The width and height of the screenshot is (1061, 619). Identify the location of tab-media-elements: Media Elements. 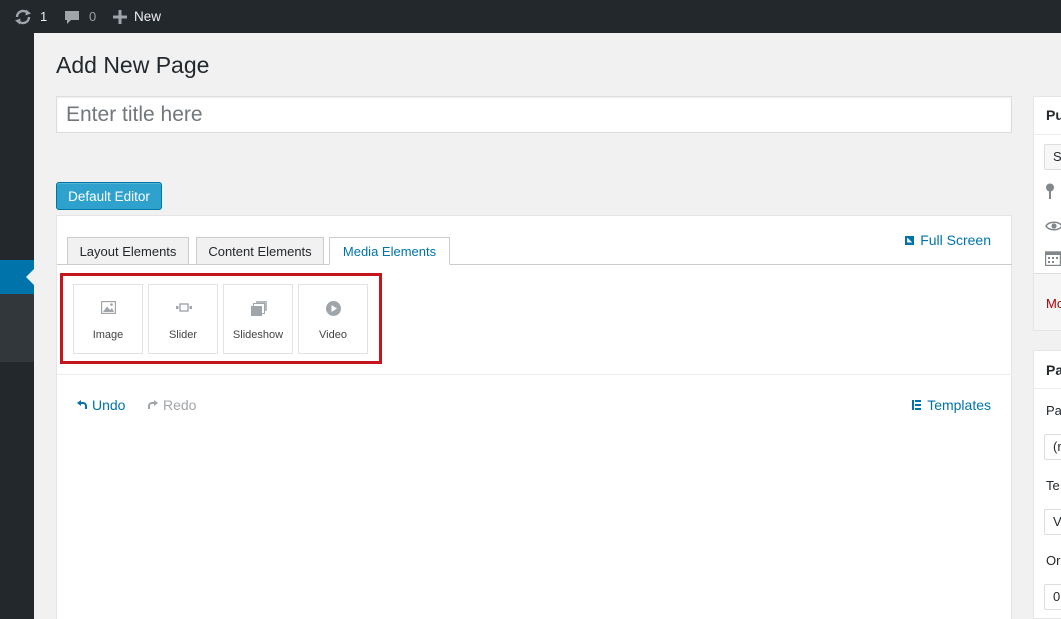
(389, 251).